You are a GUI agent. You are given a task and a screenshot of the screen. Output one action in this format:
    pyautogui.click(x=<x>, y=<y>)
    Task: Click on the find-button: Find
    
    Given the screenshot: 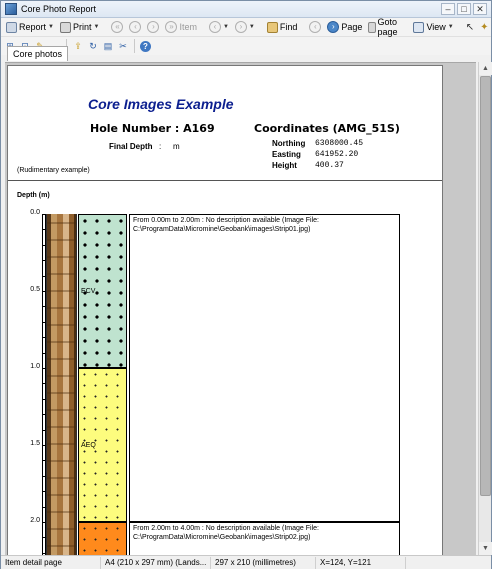 What is the action you would take?
    pyautogui.click(x=282, y=27)
    